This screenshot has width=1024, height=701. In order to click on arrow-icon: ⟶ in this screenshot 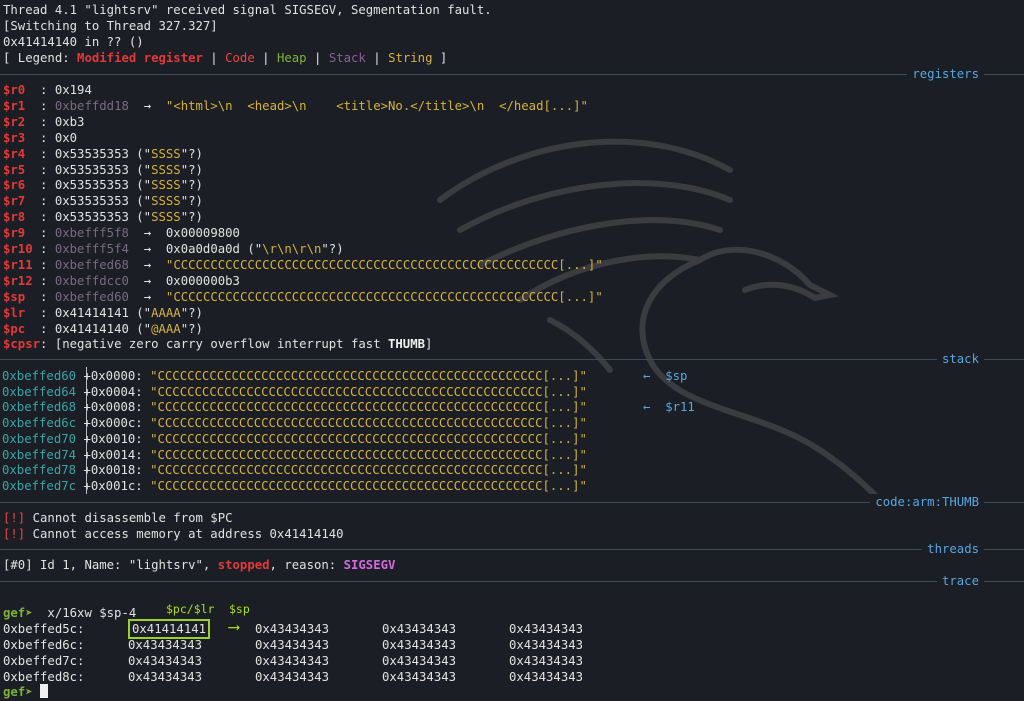, I will do `click(234, 626)`.